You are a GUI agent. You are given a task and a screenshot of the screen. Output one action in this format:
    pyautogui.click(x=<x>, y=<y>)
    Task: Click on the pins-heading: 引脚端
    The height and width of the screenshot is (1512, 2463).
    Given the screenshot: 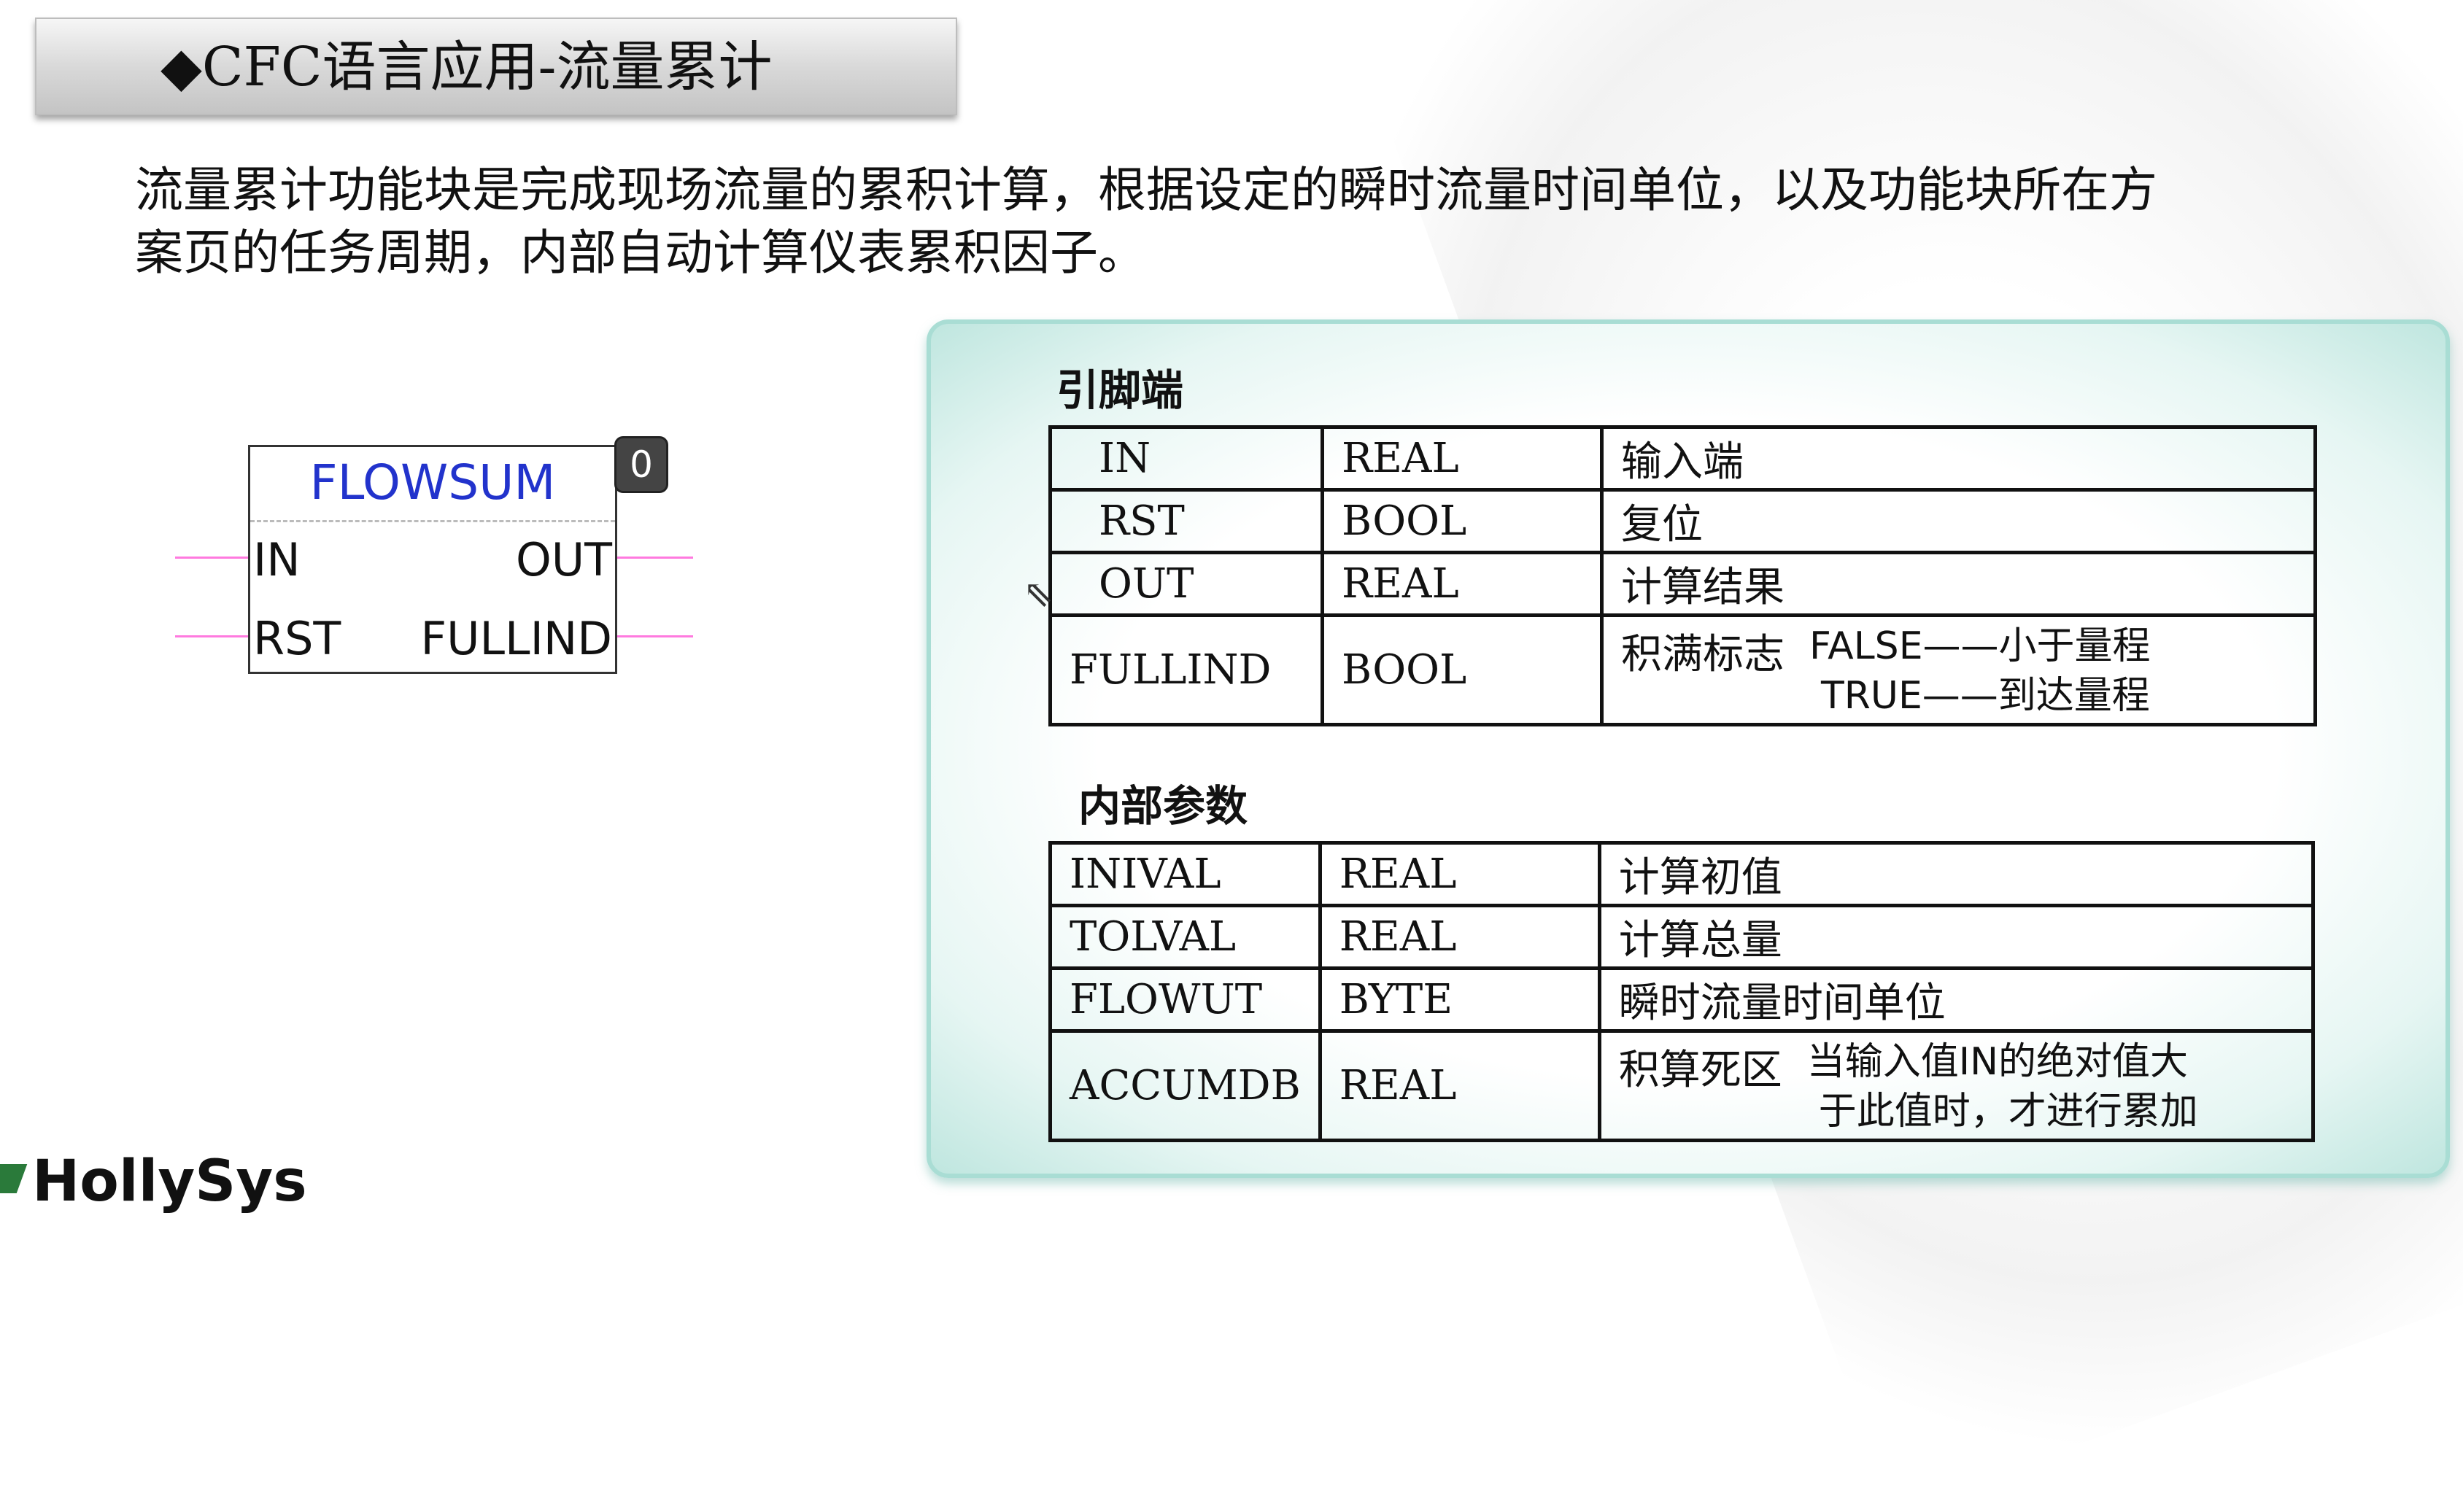 What is the action you would take?
    pyautogui.click(x=1120, y=390)
    